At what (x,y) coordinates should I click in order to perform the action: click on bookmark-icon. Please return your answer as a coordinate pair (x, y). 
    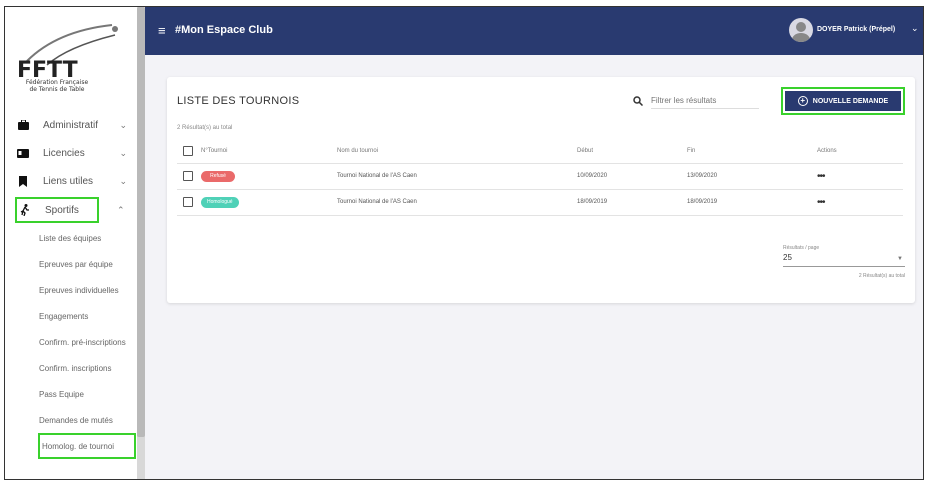
    Looking at the image, I should click on (23, 181).